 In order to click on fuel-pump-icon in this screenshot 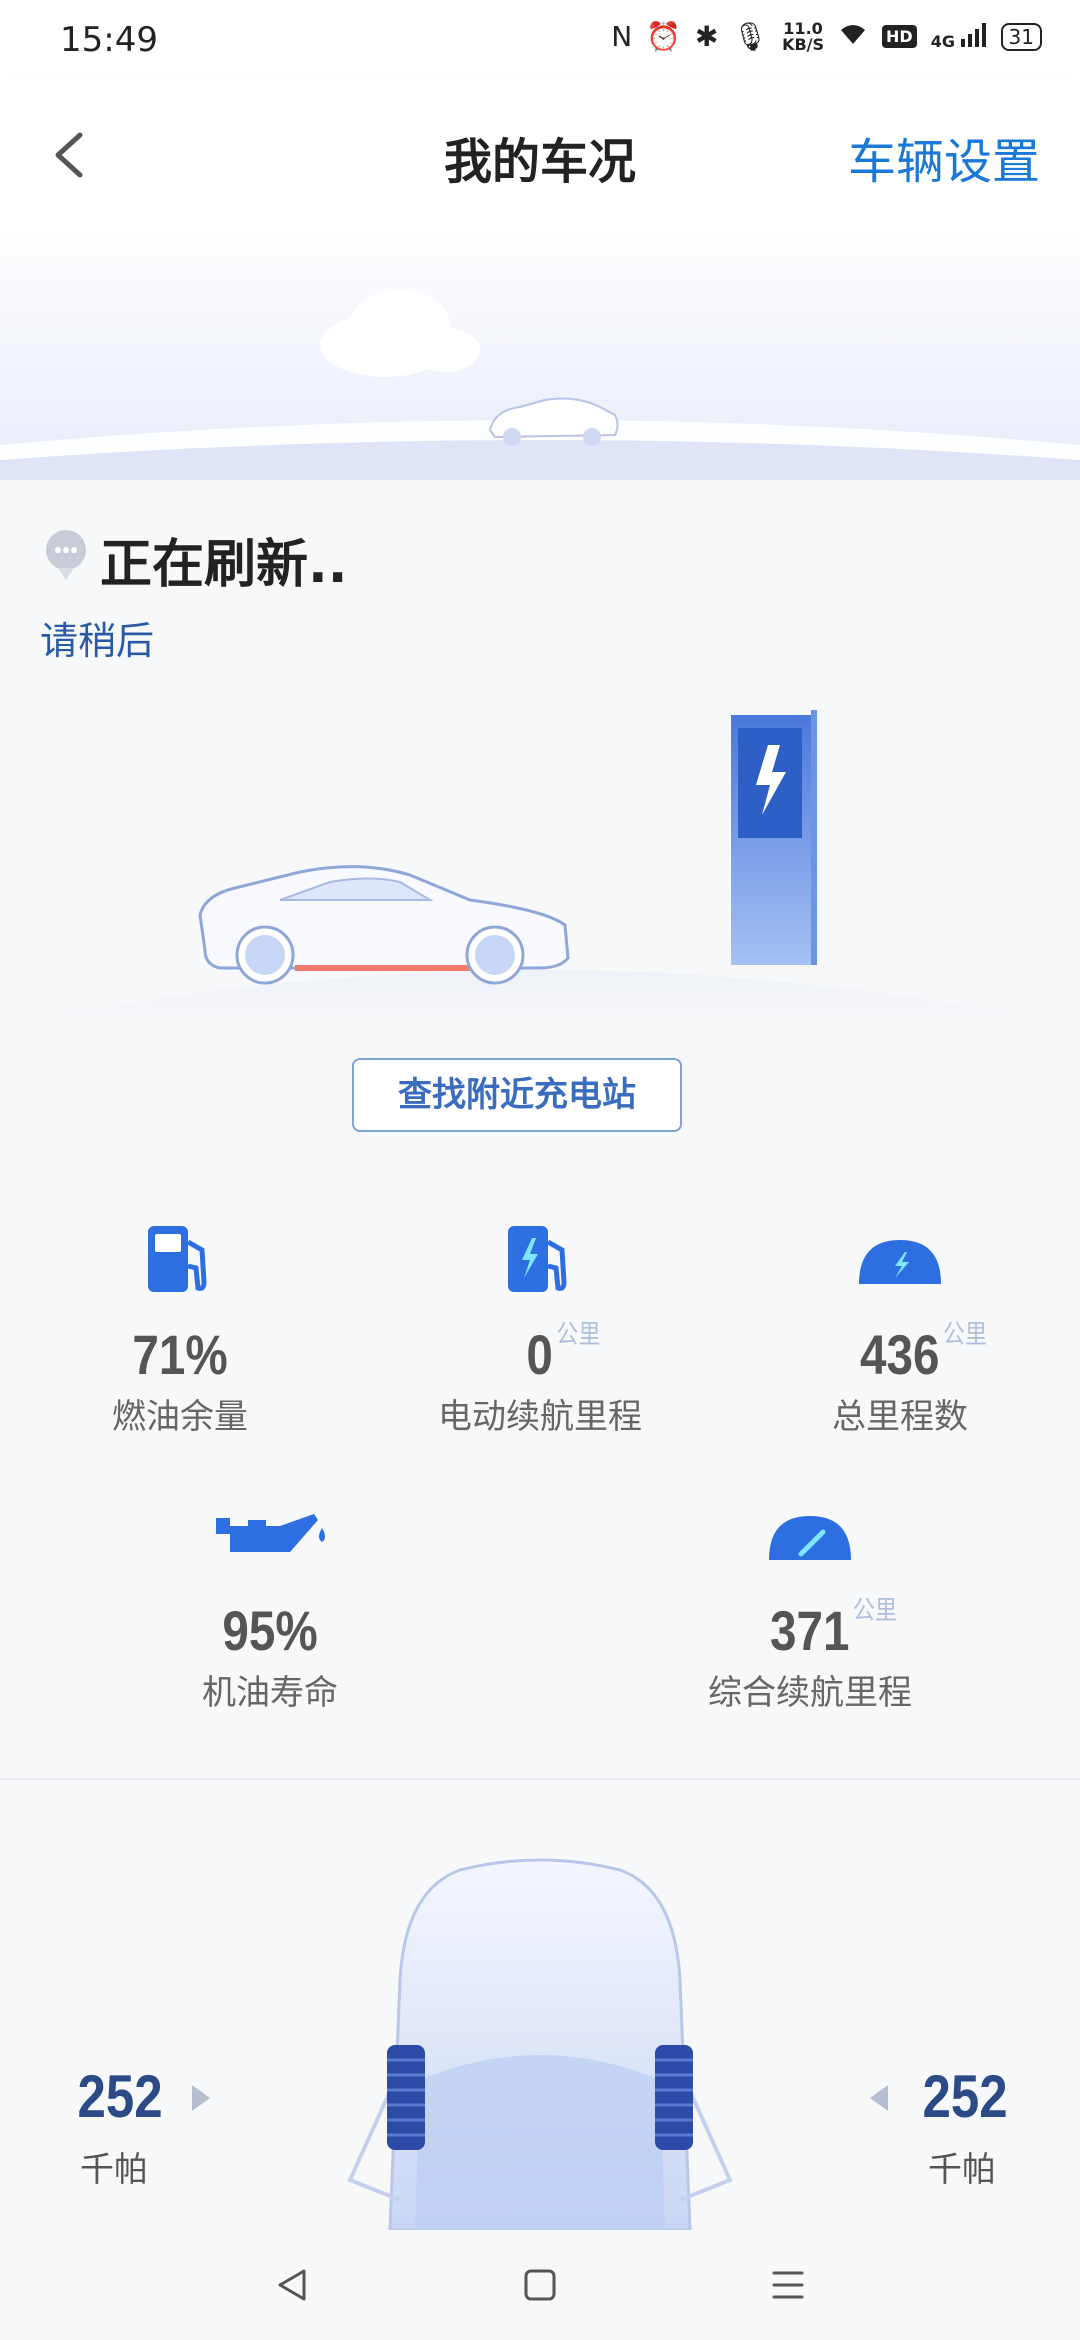, I will do `click(177, 1259)`.